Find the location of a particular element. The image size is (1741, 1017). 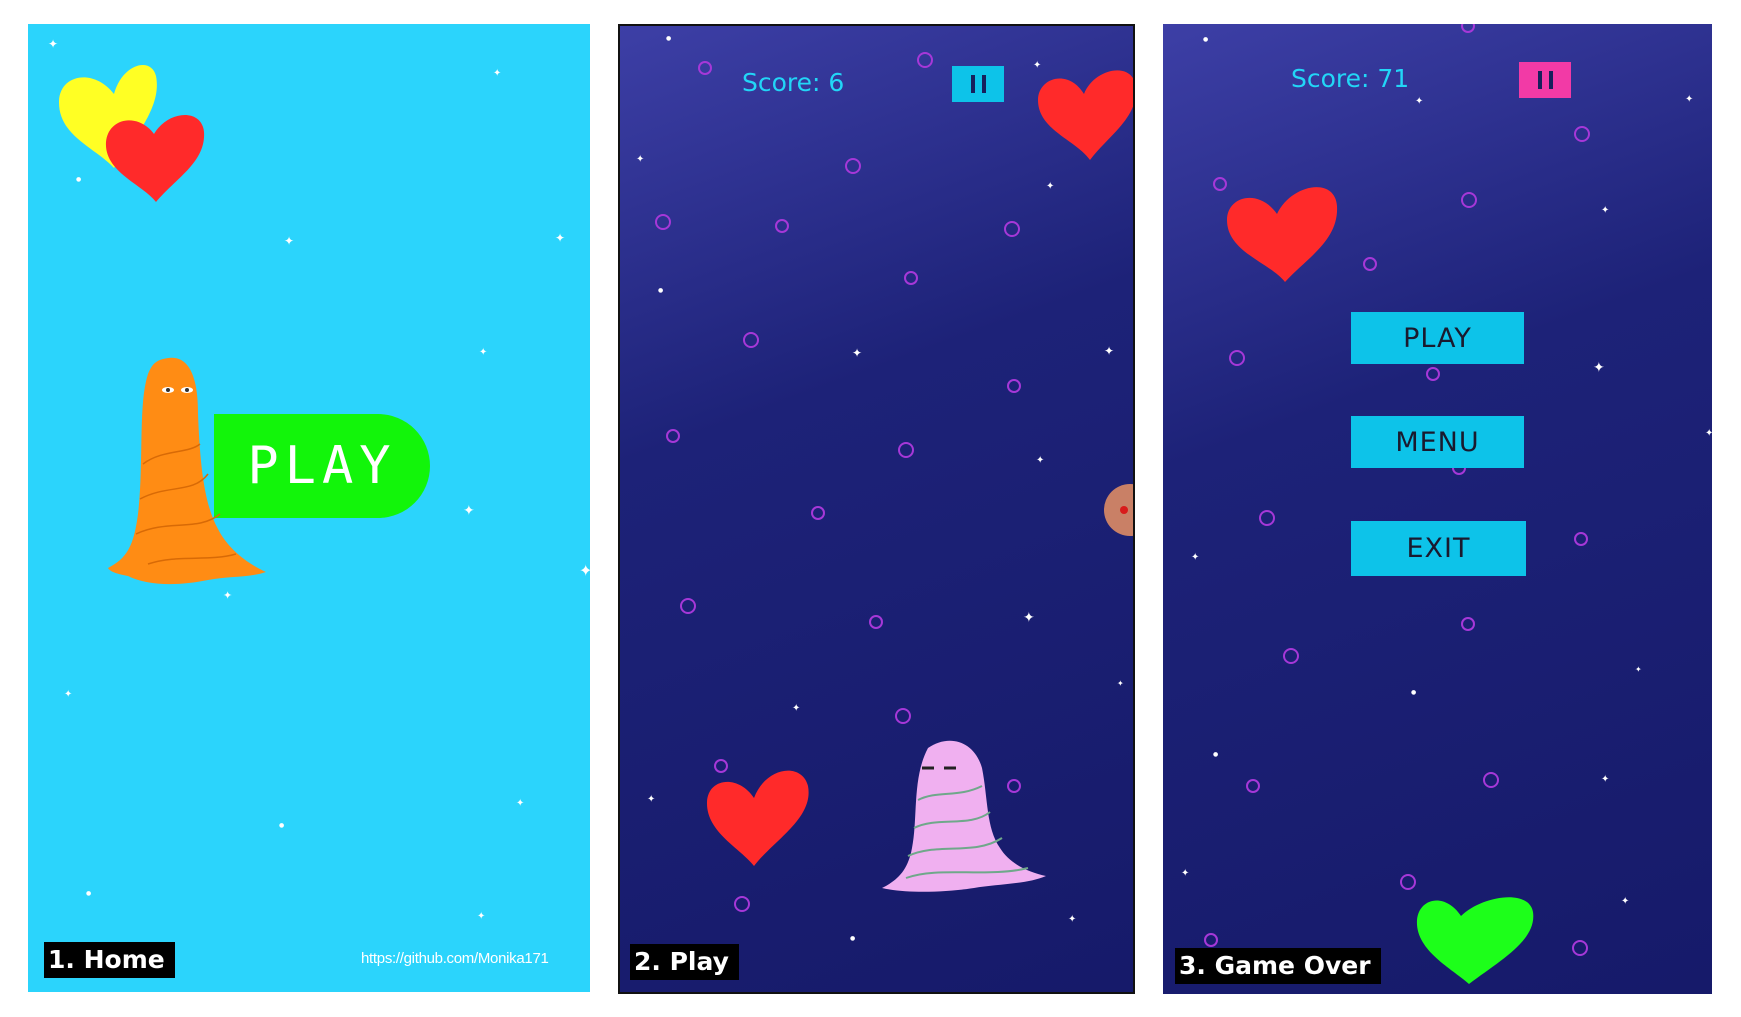

hearts-icon is located at coordinates (131, 133).